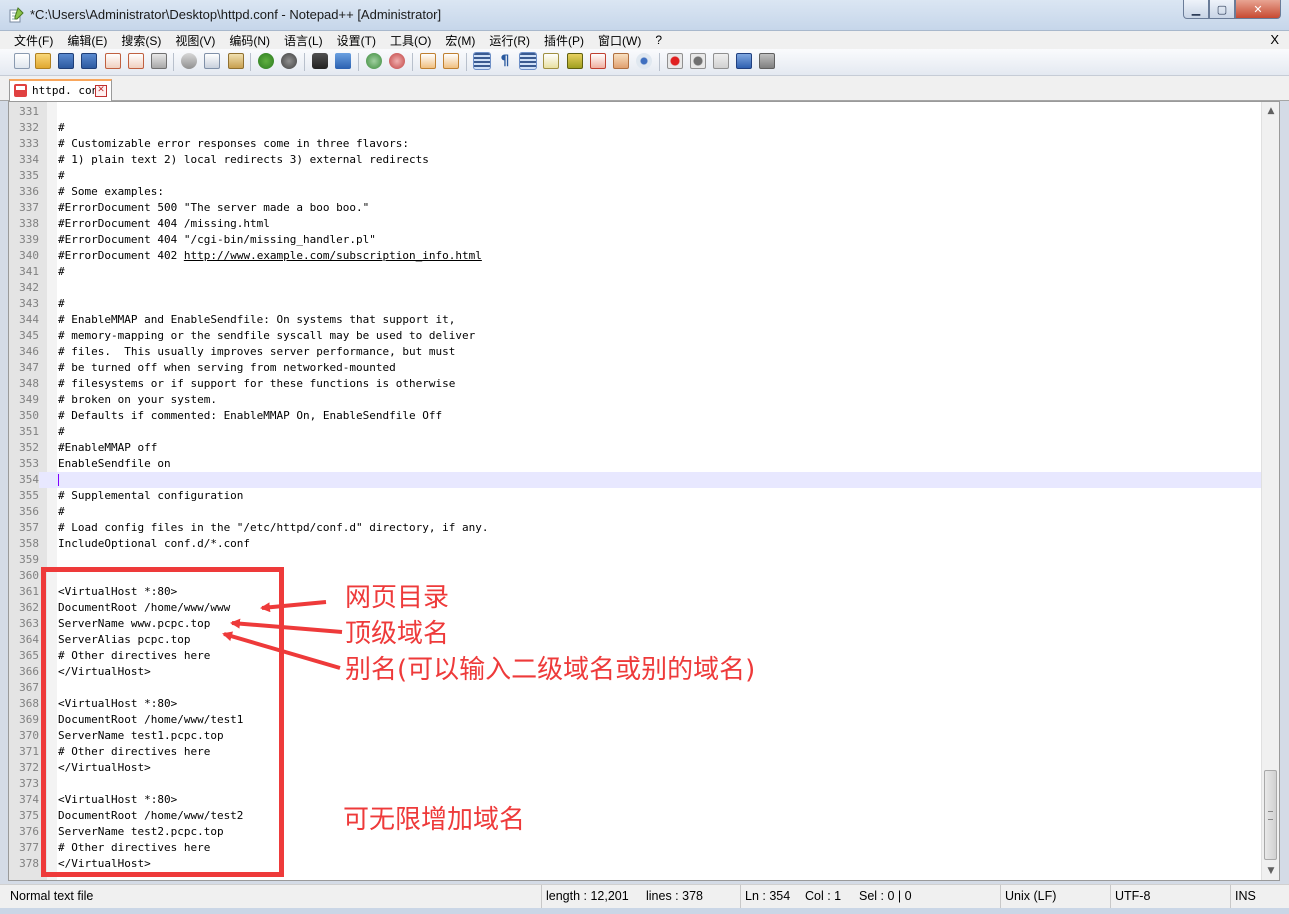 This screenshot has width=1289, height=914. Describe the element at coordinates (281, 650) in the screenshot. I see `arrow-alias` at that location.